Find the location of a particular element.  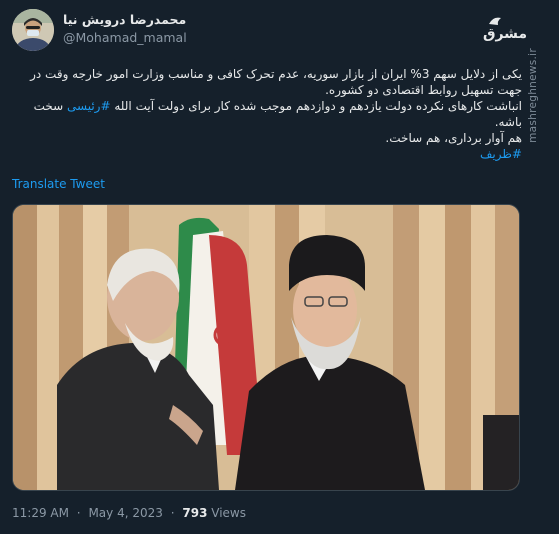

tweet-line-4: باشه. is located at coordinates (508, 122).